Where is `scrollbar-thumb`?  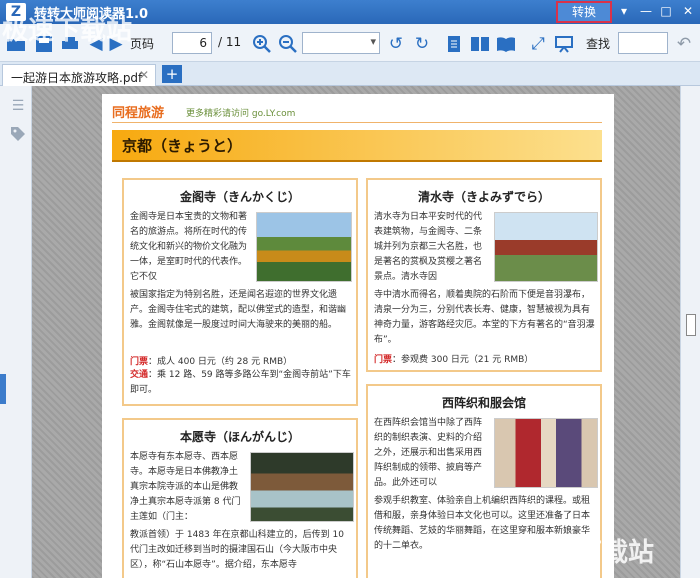 scrollbar-thumb is located at coordinates (691, 325).